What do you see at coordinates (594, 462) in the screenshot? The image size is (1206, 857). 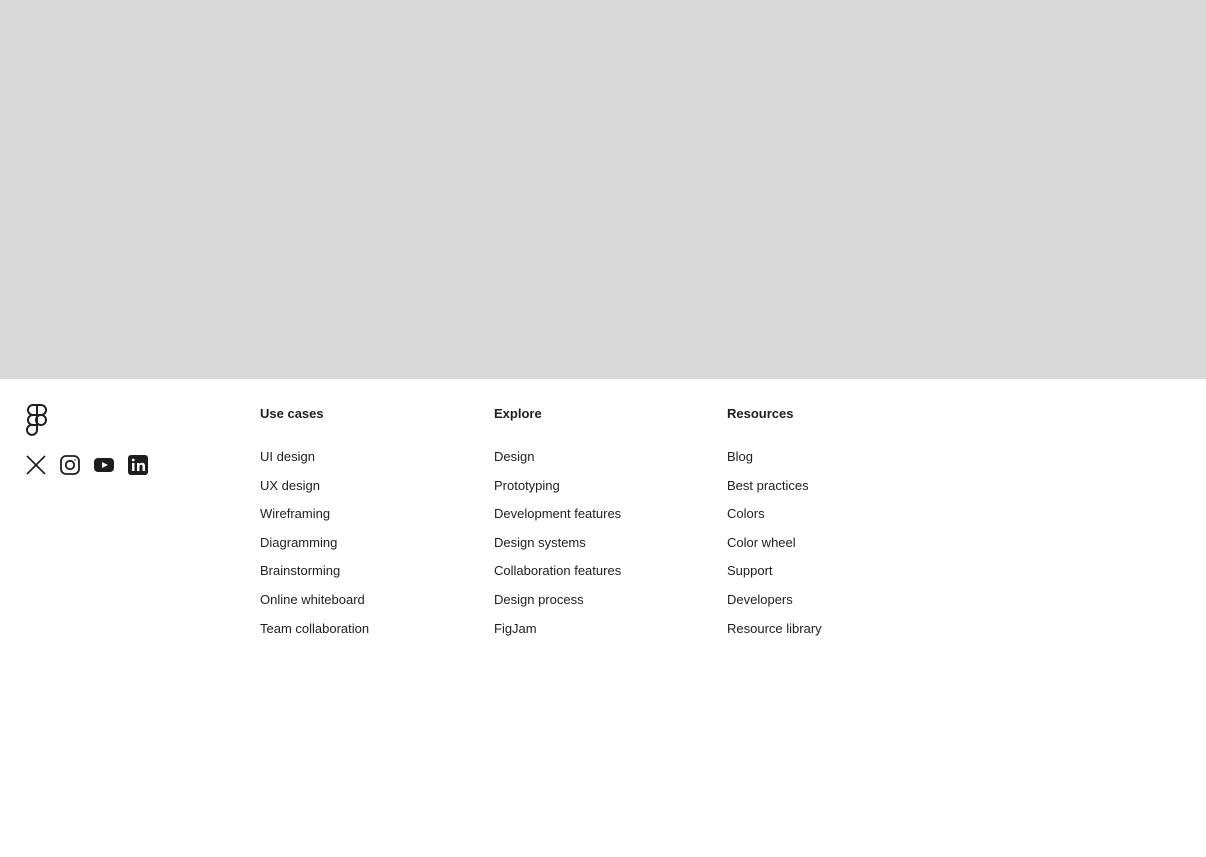 I see `list-item: Design` at bounding box center [594, 462].